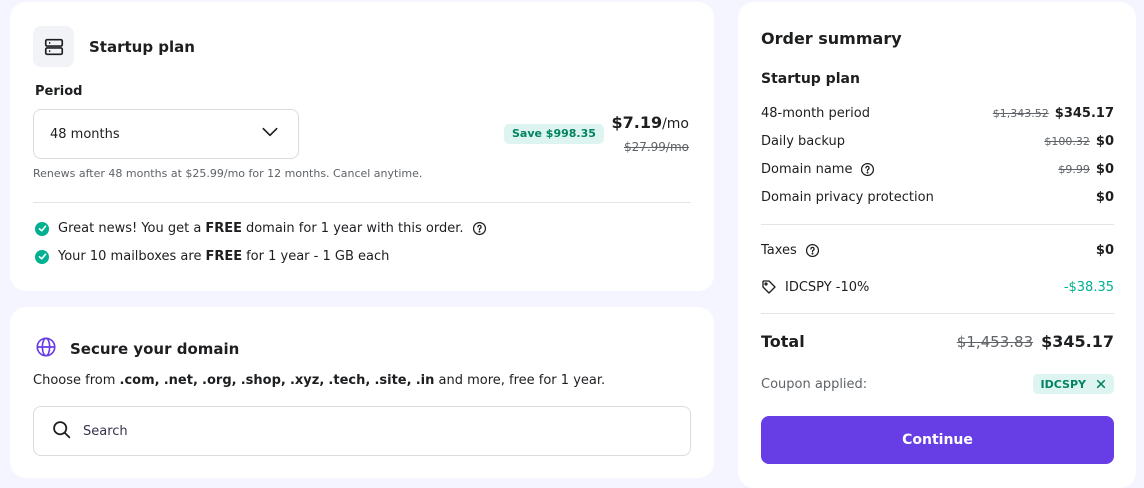  What do you see at coordinates (1020, 113) in the screenshot?
I see `line-old-price: $1,343.52` at bounding box center [1020, 113].